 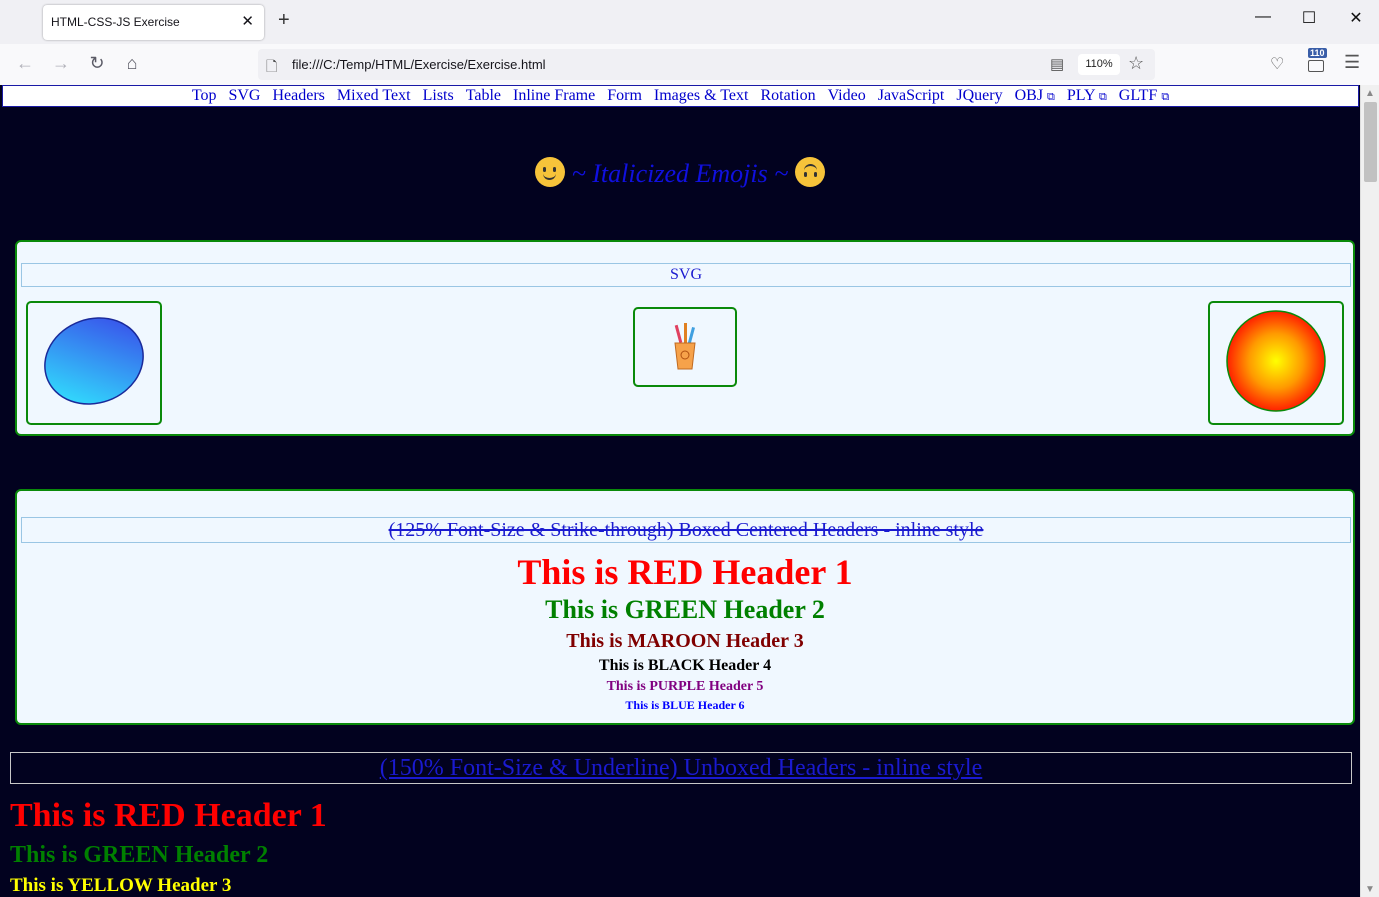 I want to click on blue-ellipse-box, so click(x=94, y=363).